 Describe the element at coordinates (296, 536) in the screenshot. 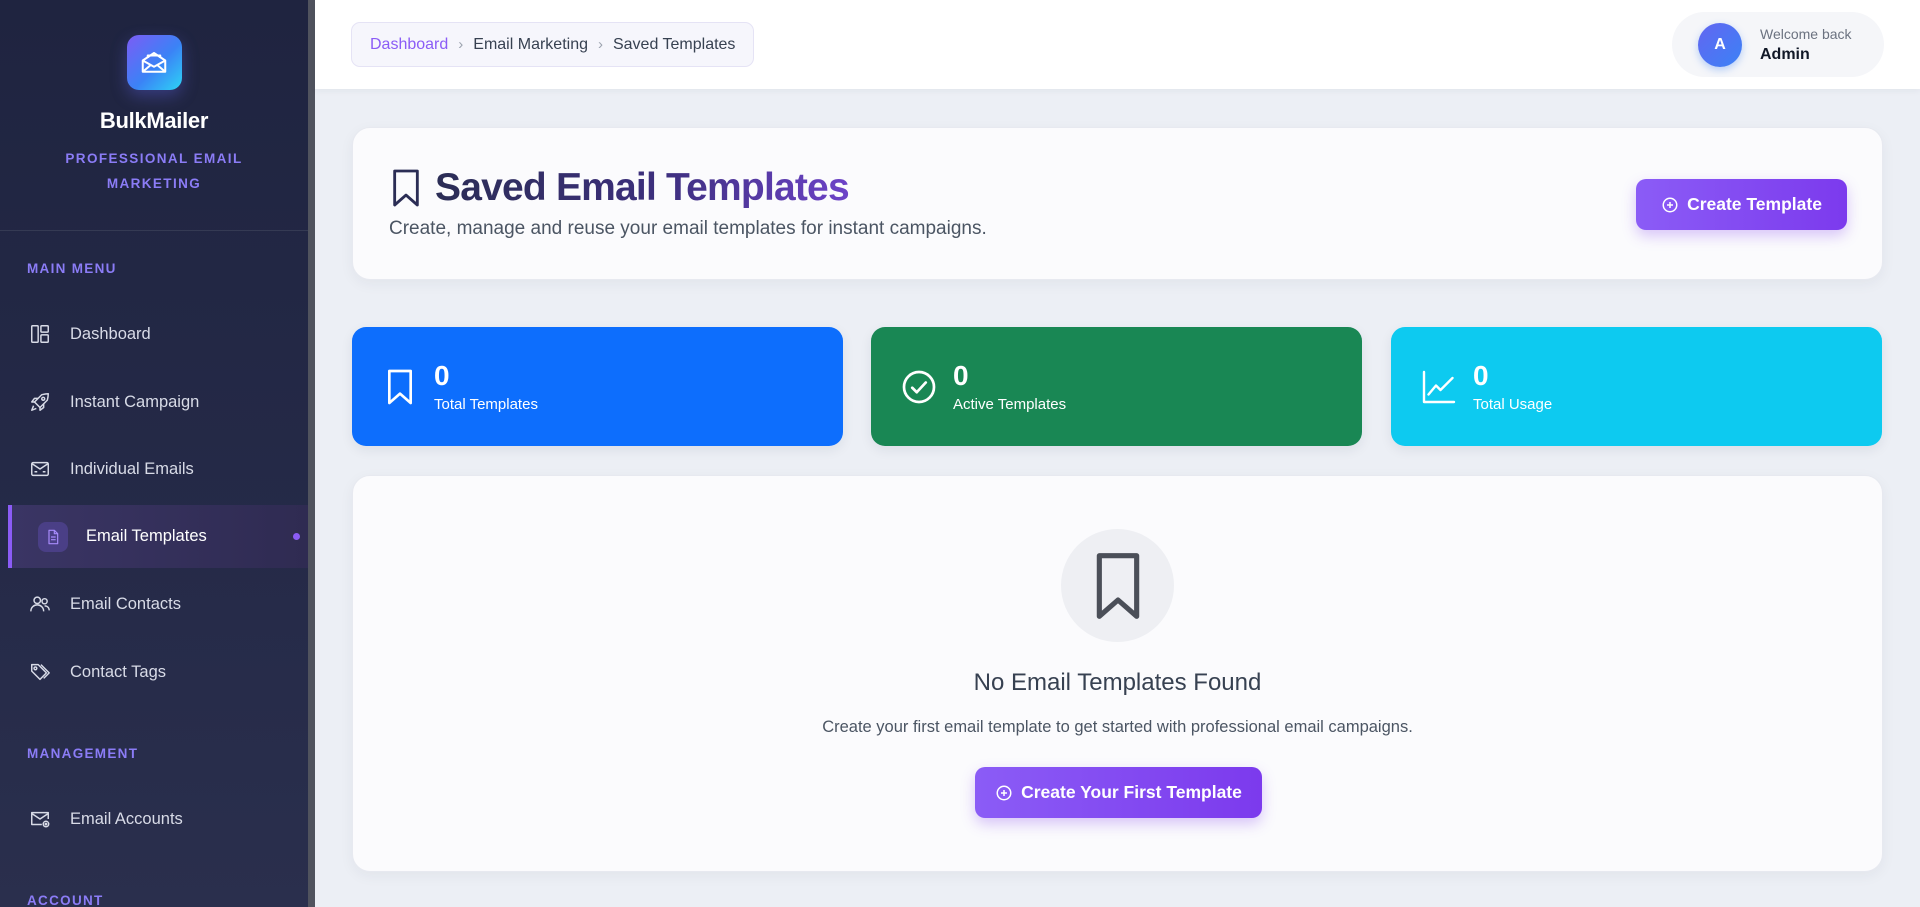

I see `active-indicator-dot` at that location.